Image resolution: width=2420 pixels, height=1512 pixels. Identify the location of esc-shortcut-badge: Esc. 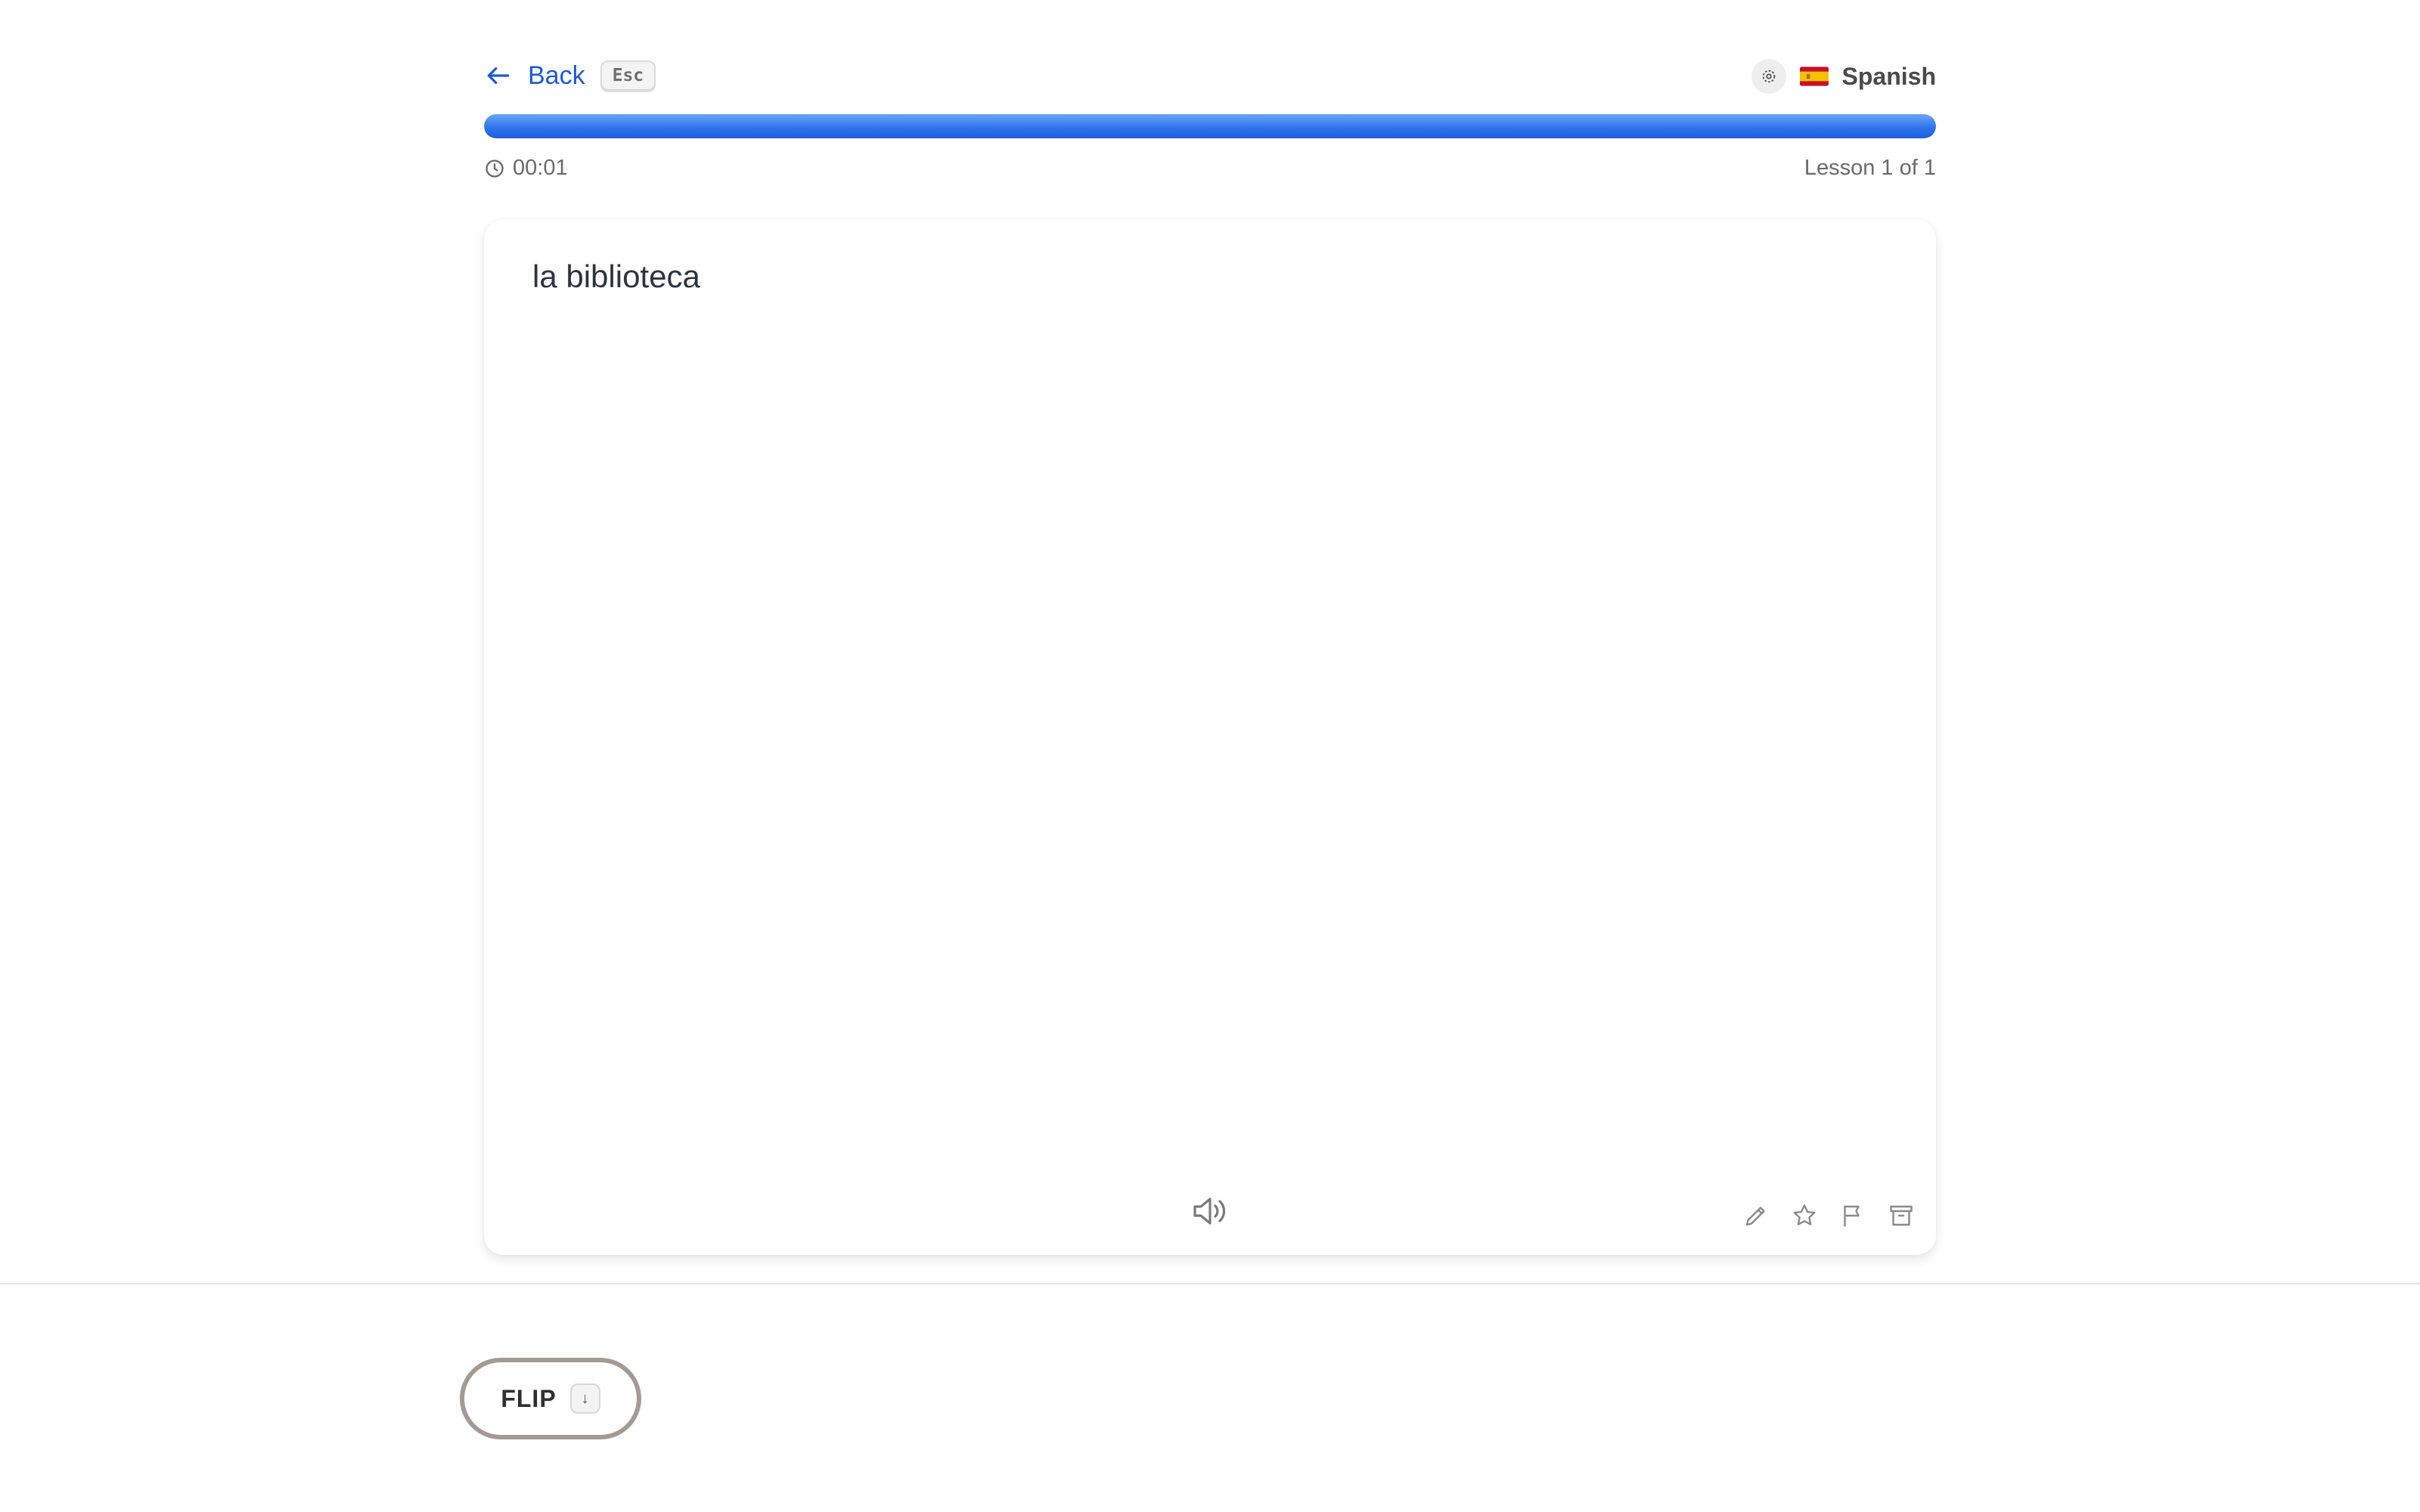
(628, 75).